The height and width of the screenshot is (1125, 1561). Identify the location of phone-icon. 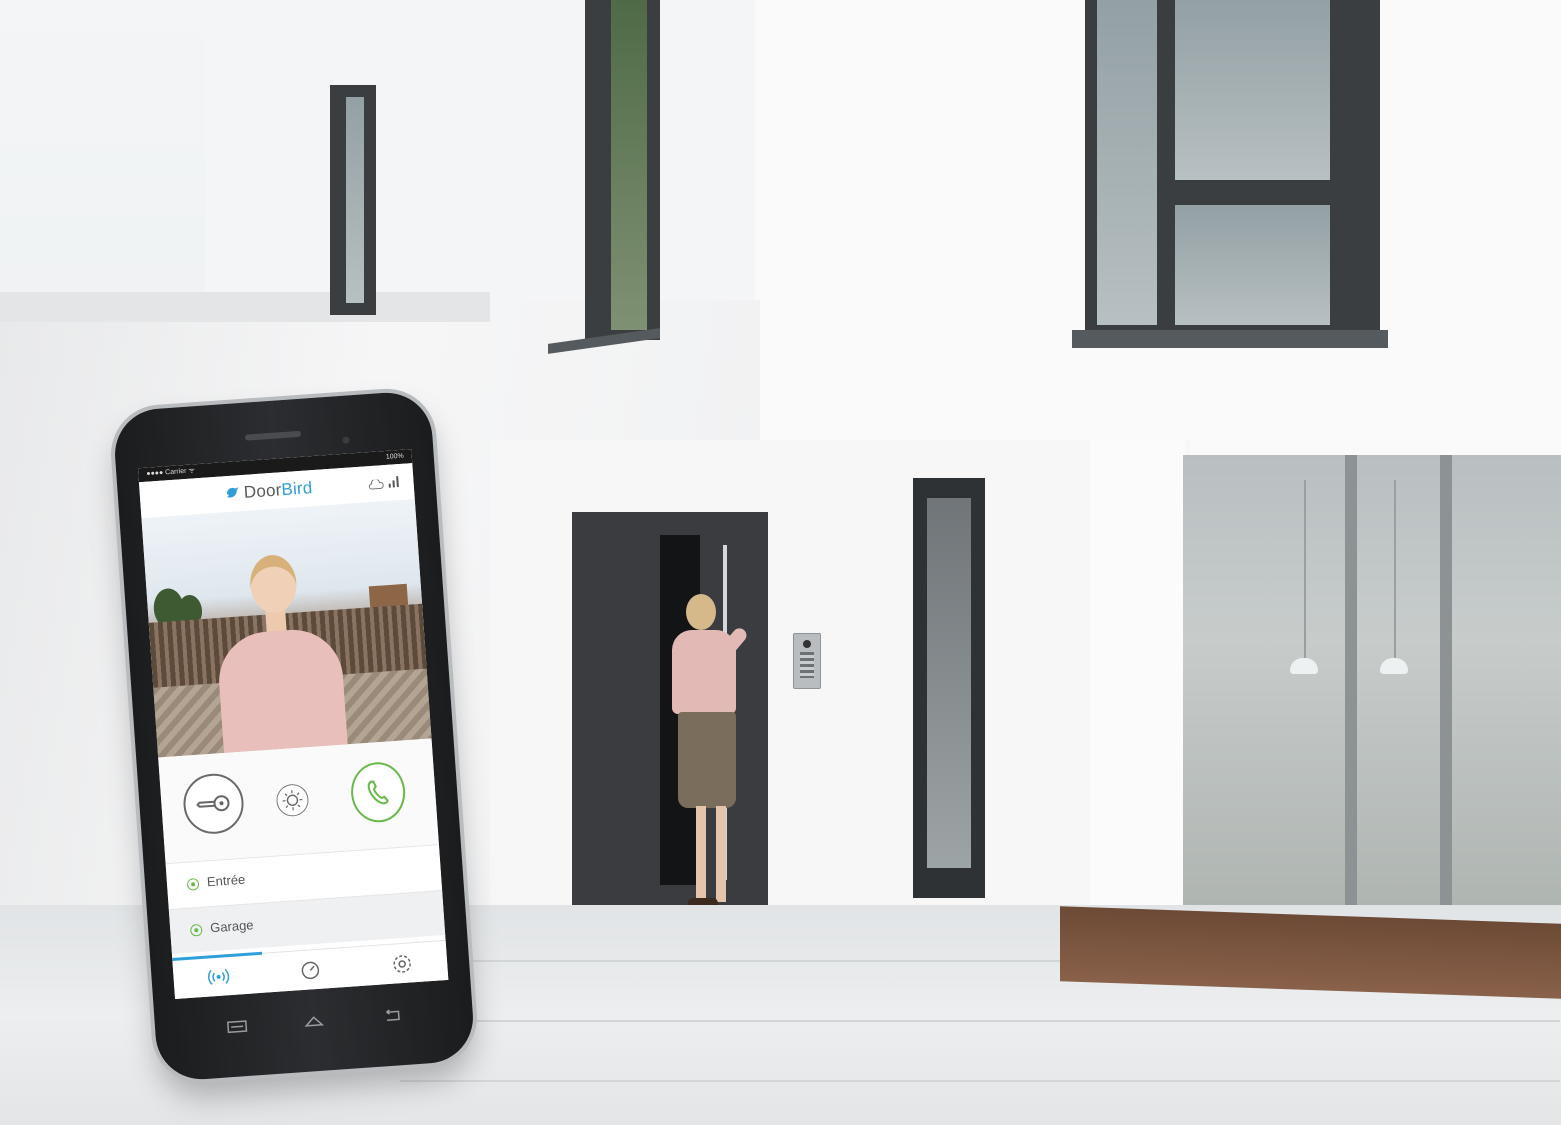
(378, 792).